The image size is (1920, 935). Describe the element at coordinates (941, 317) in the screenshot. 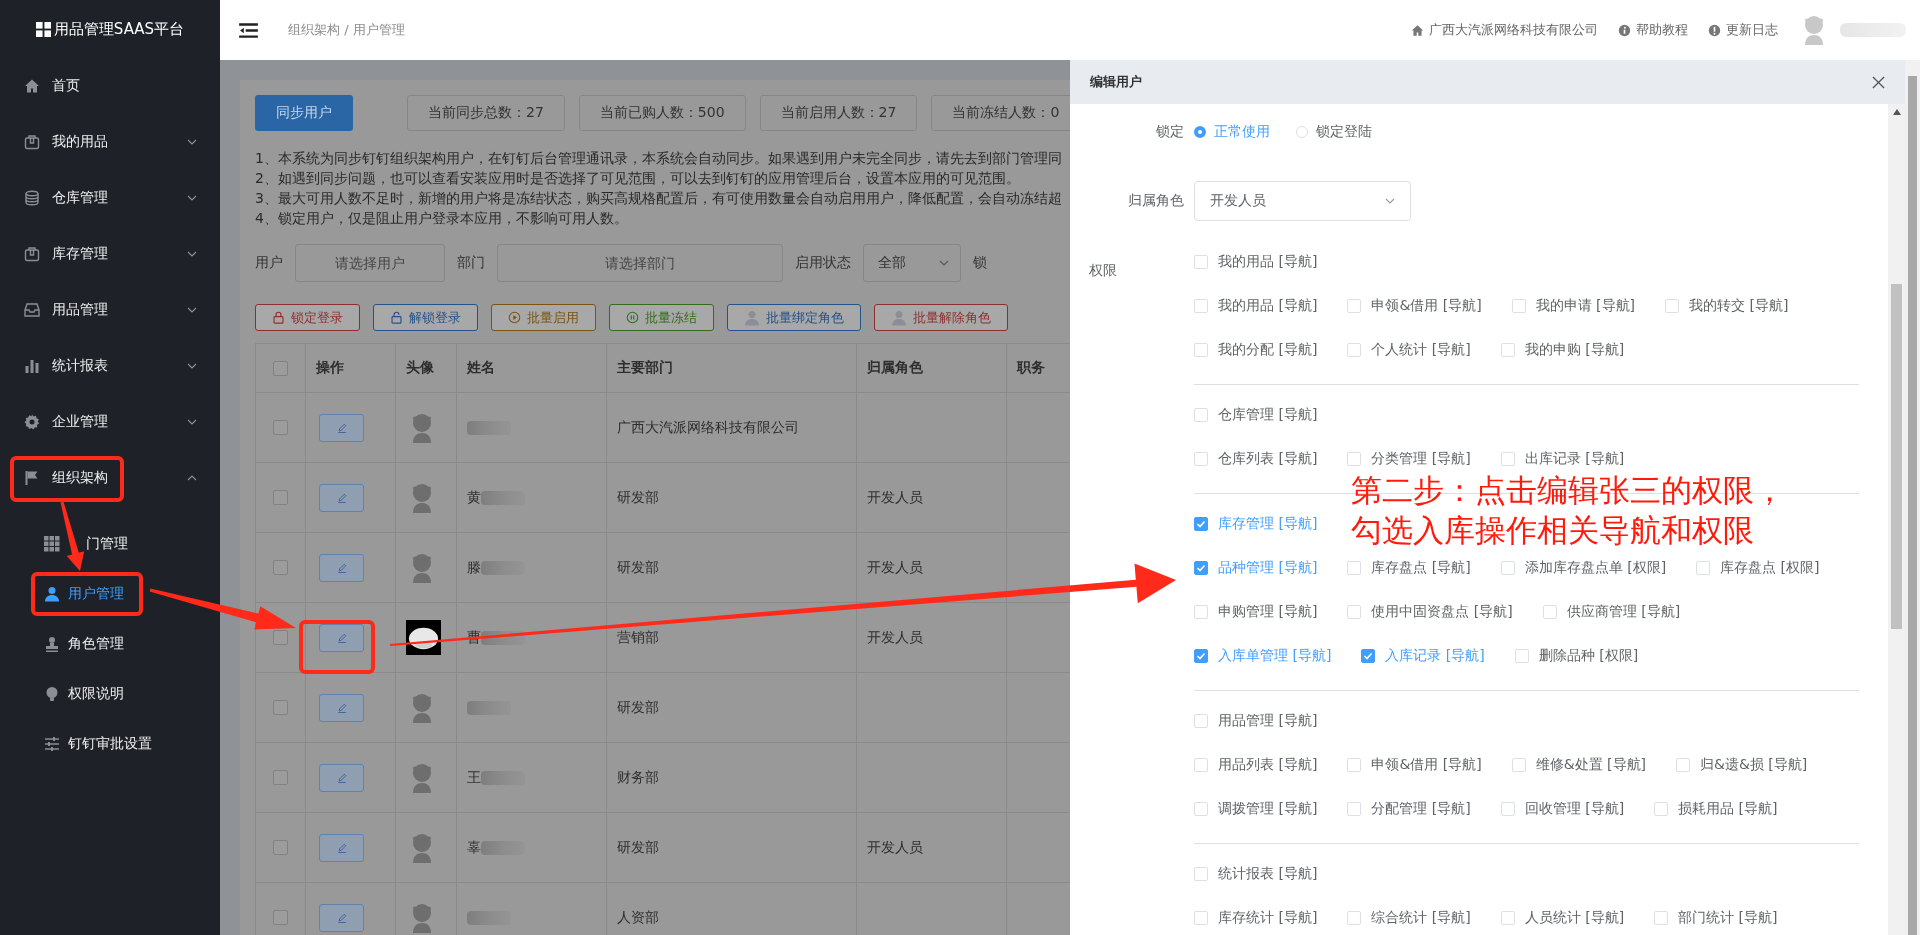

I see `batch-button: 批量解除角色` at that location.